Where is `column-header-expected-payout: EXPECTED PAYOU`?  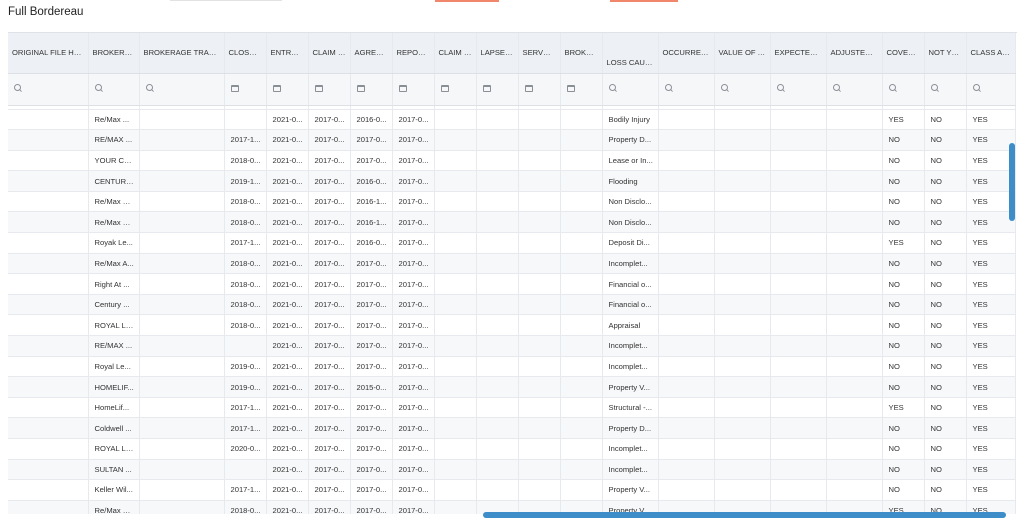
column-header-expected-payout: EXPECTED PAYOU is located at coordinates (798, 53).